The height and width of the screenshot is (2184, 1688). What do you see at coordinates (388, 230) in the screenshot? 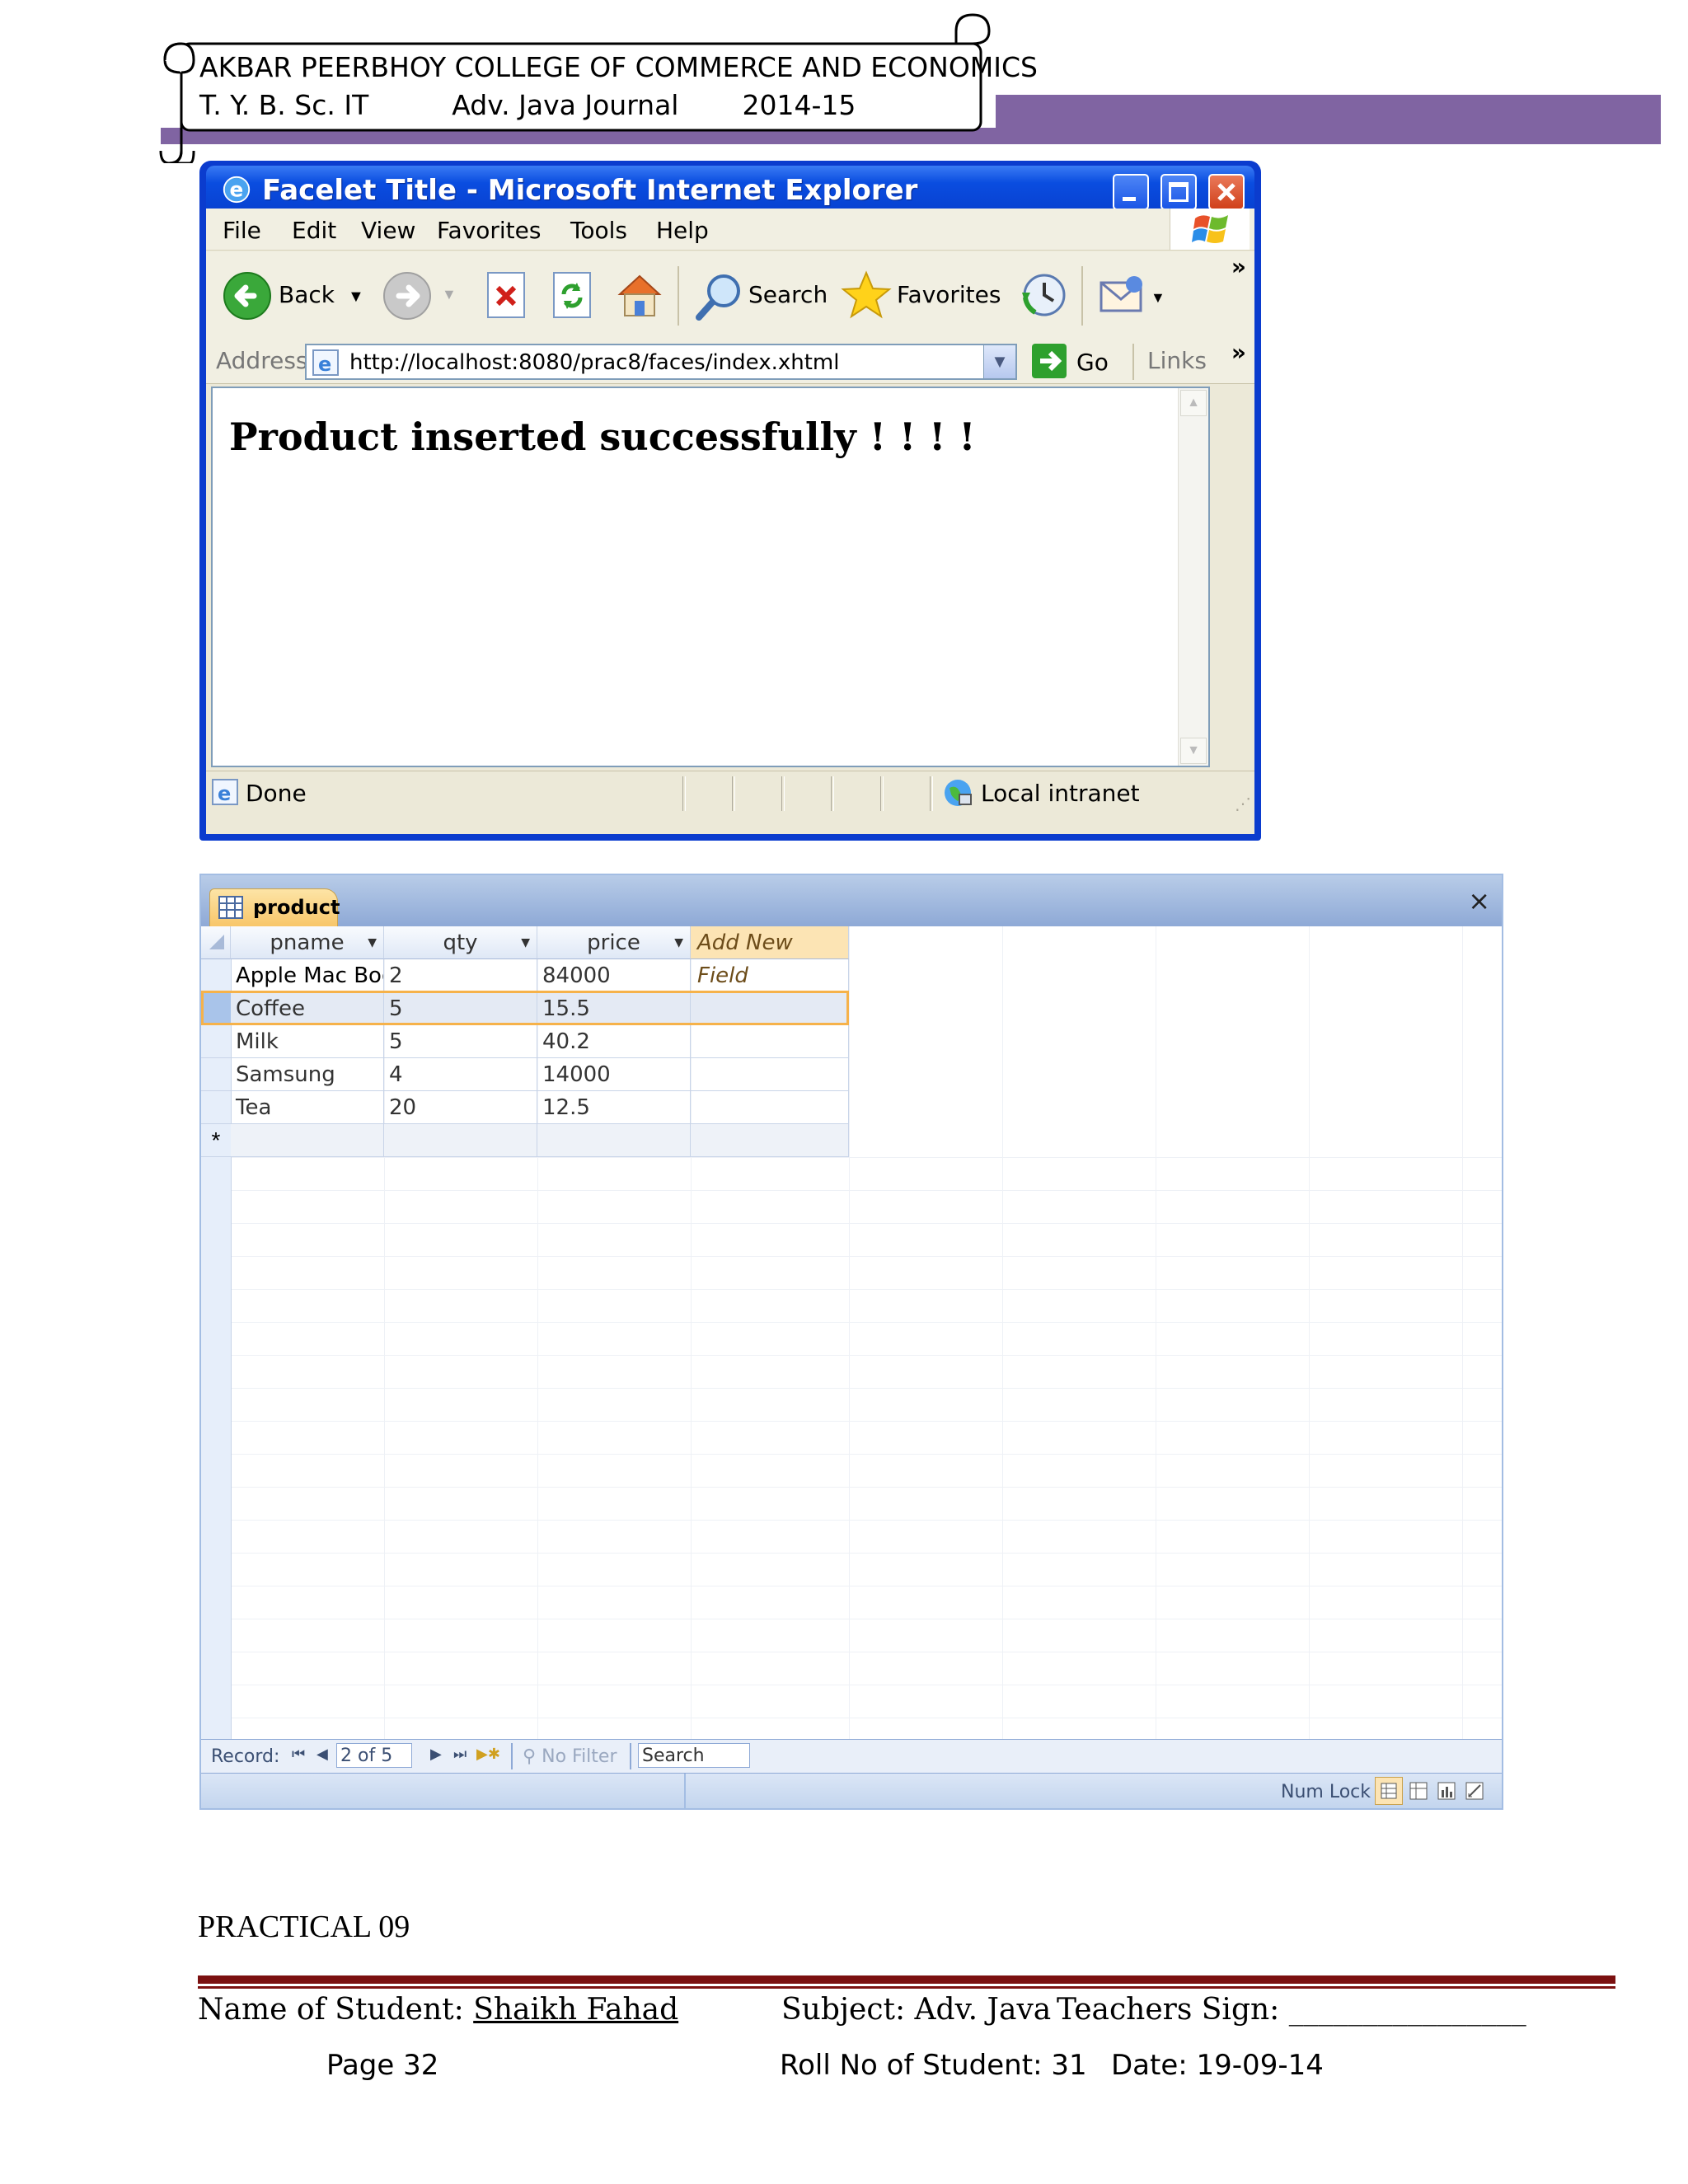
I see `menu-view: View` at bounding box center [388, 230].